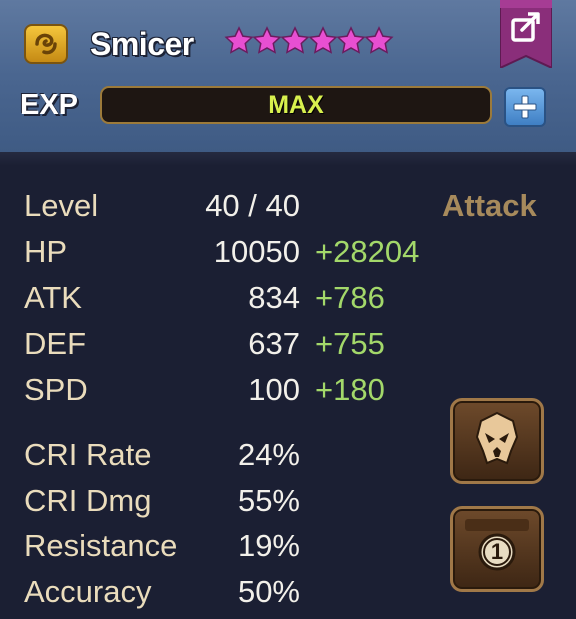 This screenshot has height=619, width=576. What do you see at coordinates (497, 551) in the screenshot?
I see `skill-number: 1` at bounding box center [497, 551].